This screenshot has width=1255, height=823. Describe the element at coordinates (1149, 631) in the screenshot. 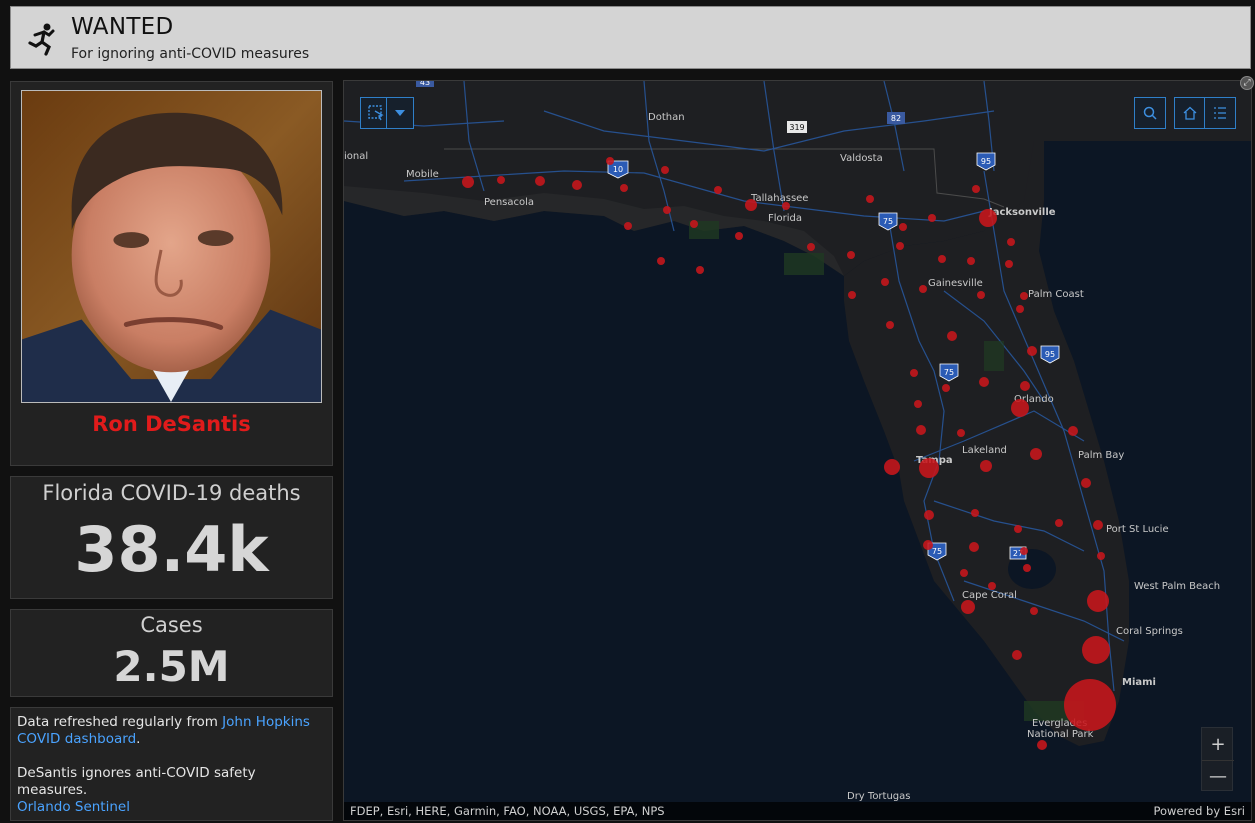

I see `label-coral-springs: Coral Springs` at that location.